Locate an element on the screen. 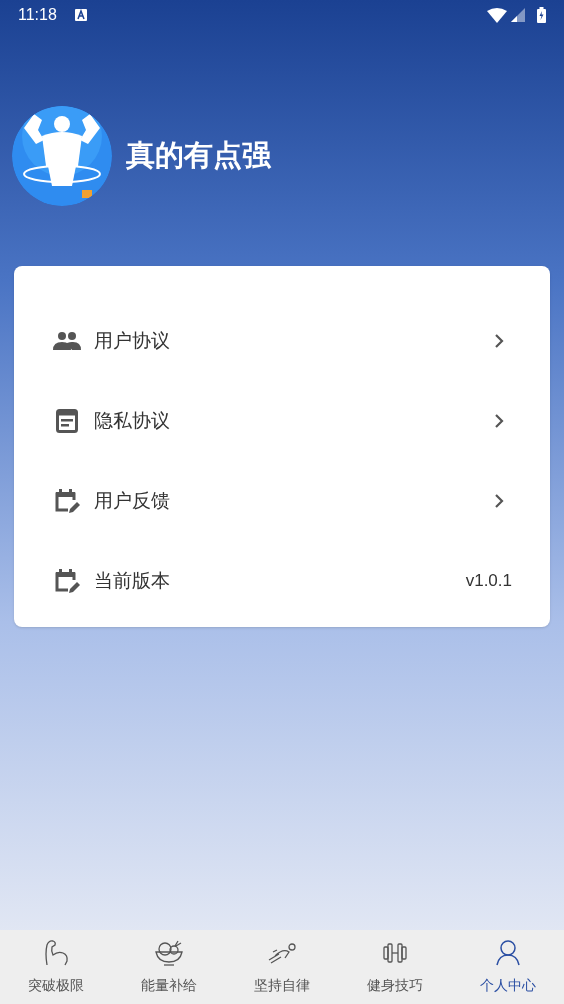 The image size is (564, 1004). profile-name: 真的有点强 is located at coordinates (198, 156).